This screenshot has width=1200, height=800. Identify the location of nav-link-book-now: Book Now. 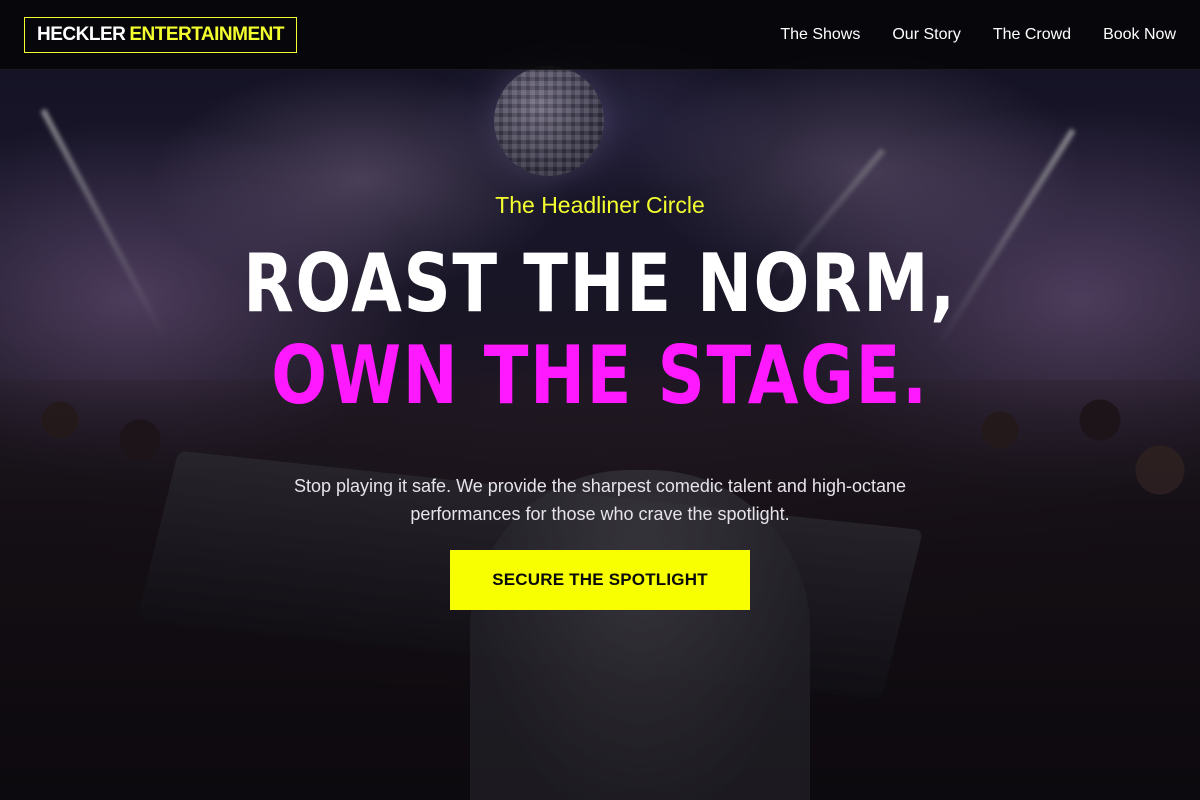
(1139, 35).